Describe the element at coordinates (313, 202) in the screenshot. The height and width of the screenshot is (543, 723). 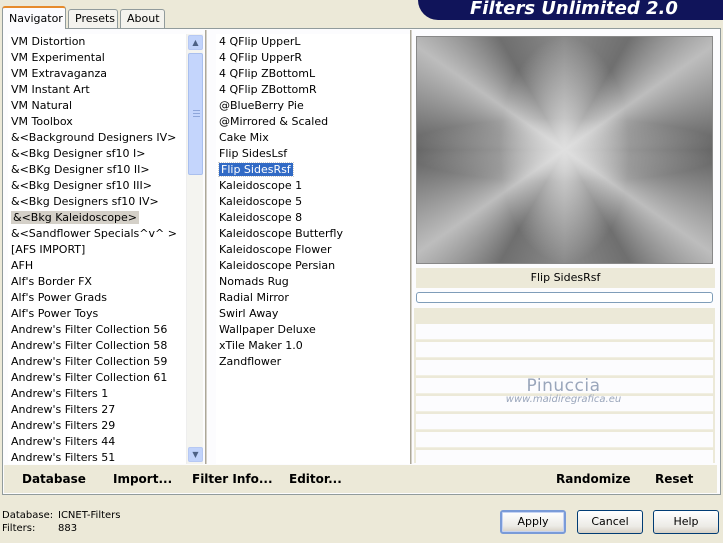
I see `filter-item: Kaleidoscope 5` at that location.